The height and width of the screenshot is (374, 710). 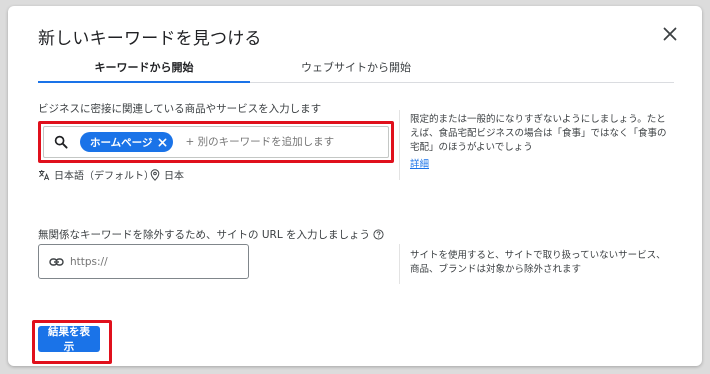 What do you see at coordinates (204, 235) in the screenshot?
I see `site-label: 無関係なキーワードを除外するため、サイトの URL を入力しましょう` at bounding box center [204, 235].